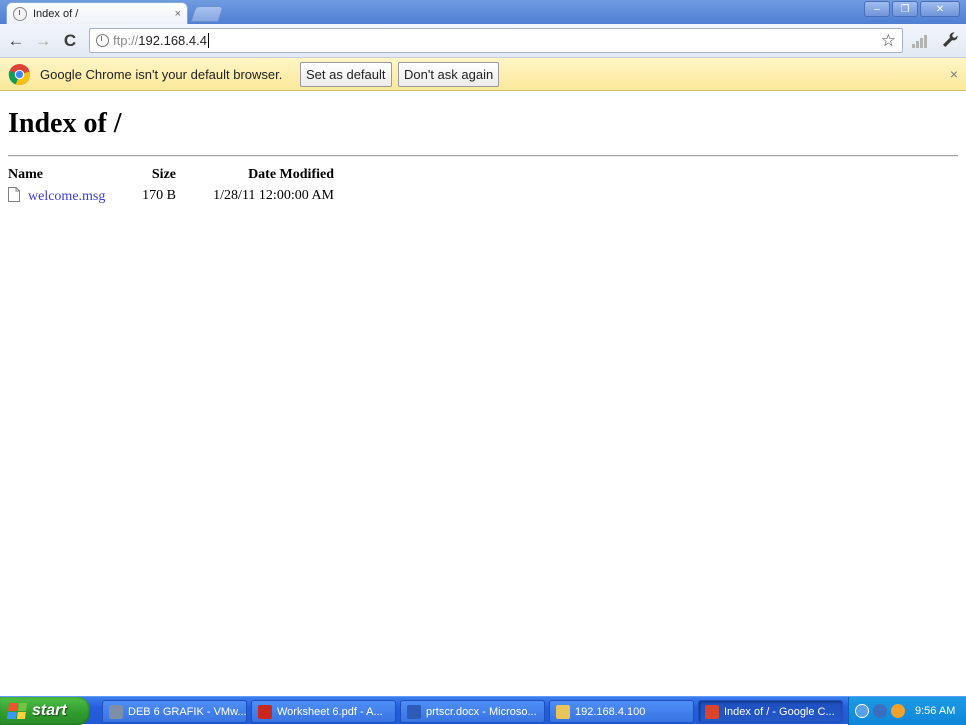 The height and width of the screenshot is (725, 966). What do you see at coordinates (116, 711) in the screenshot?
I see `vmware-icon` at bounding box center [116, 711].